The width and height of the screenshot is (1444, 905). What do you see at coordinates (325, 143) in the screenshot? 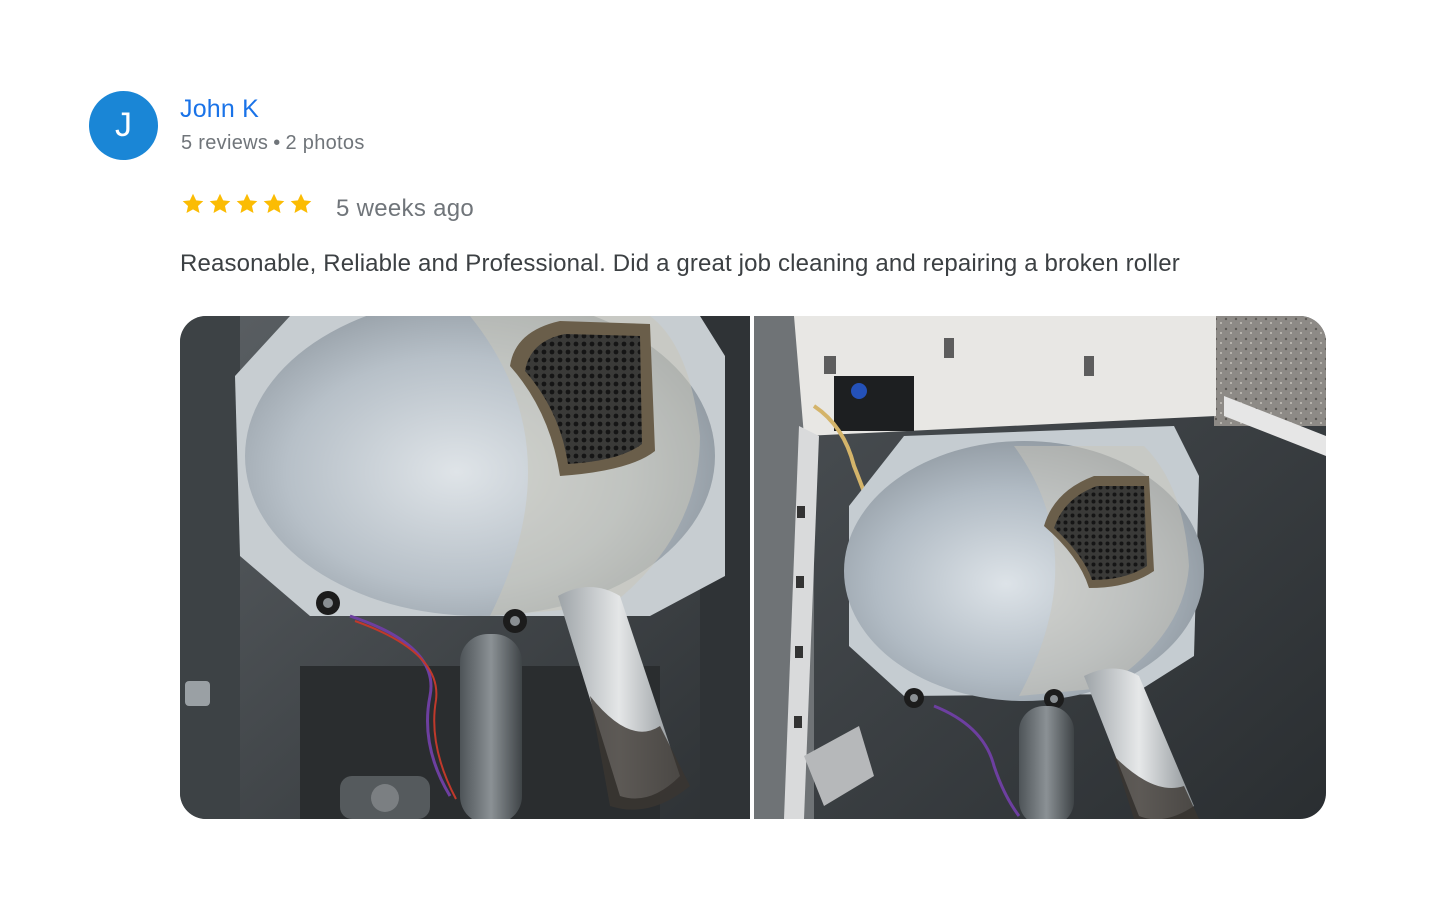
I see `photo-count: 2 photos` at bounding box center [325, 143].